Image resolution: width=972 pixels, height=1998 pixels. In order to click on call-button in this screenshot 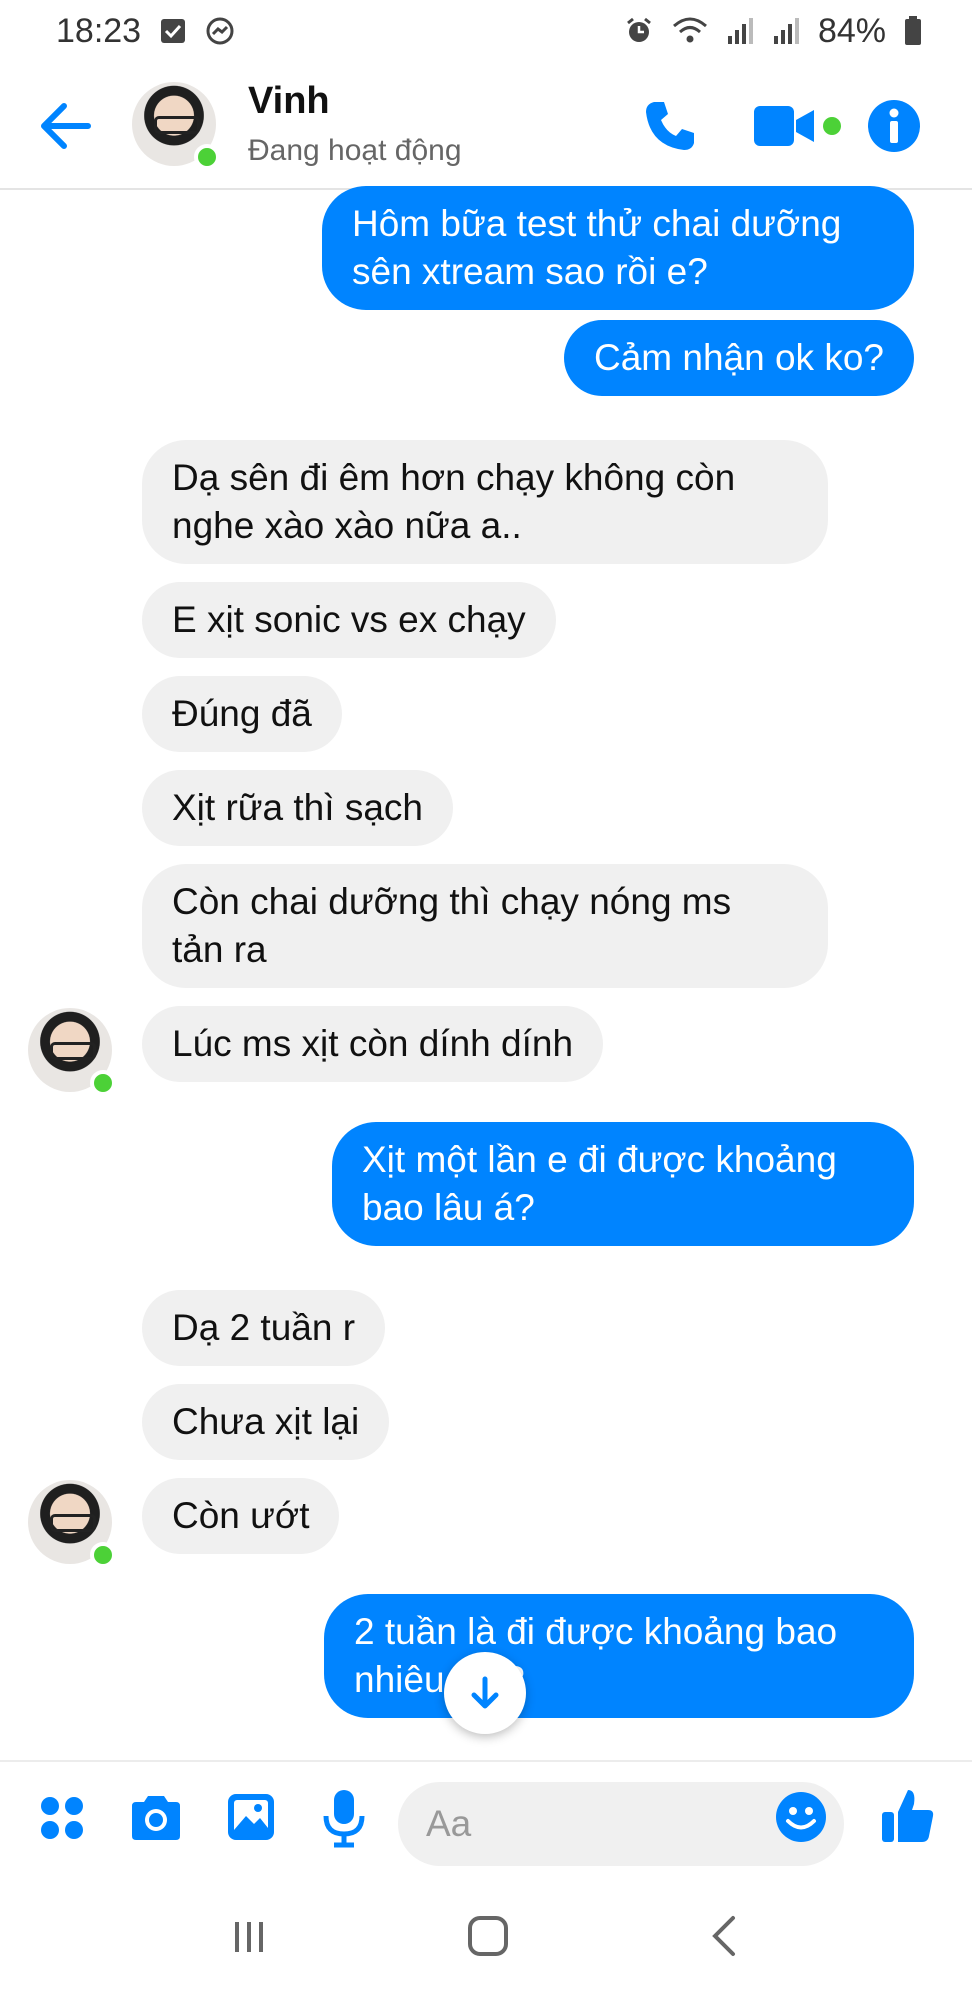, I will do `click(670, 128)`.